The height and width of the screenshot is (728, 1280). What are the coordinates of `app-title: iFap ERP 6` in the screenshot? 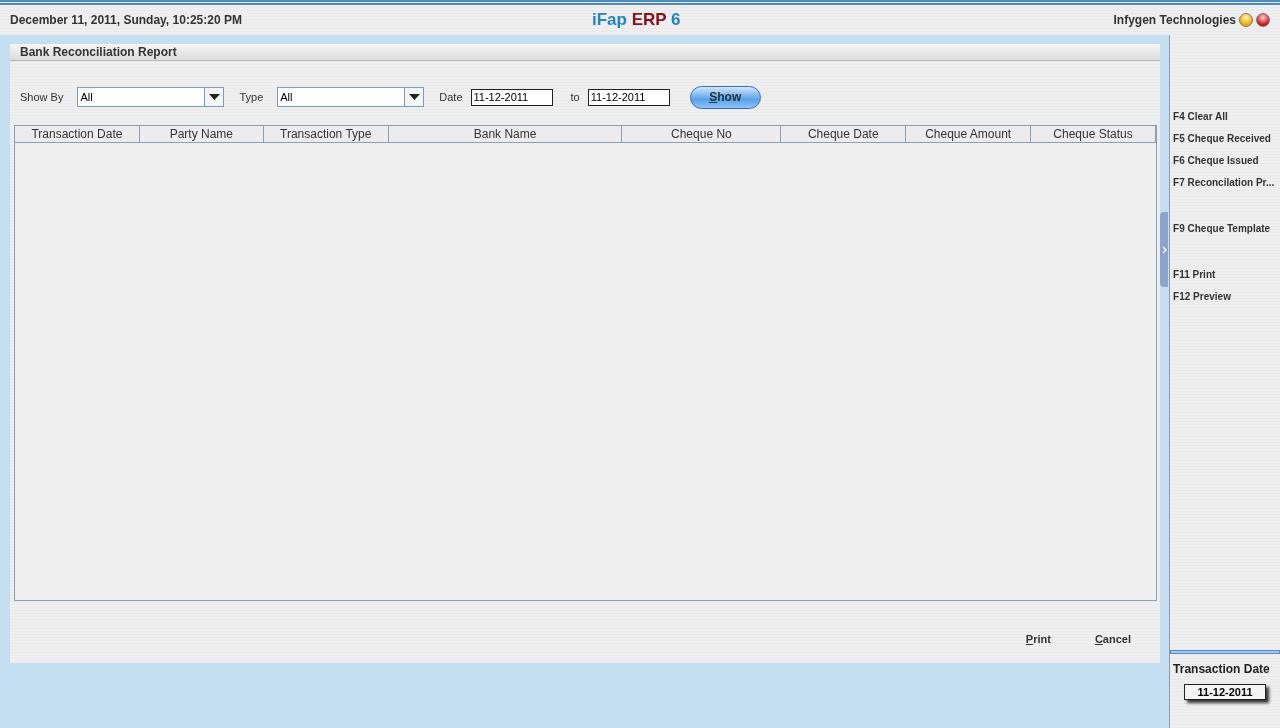 It's located at (636, 20).